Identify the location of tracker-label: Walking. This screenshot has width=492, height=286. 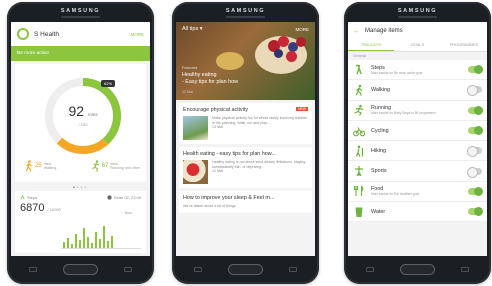
(419, 90).